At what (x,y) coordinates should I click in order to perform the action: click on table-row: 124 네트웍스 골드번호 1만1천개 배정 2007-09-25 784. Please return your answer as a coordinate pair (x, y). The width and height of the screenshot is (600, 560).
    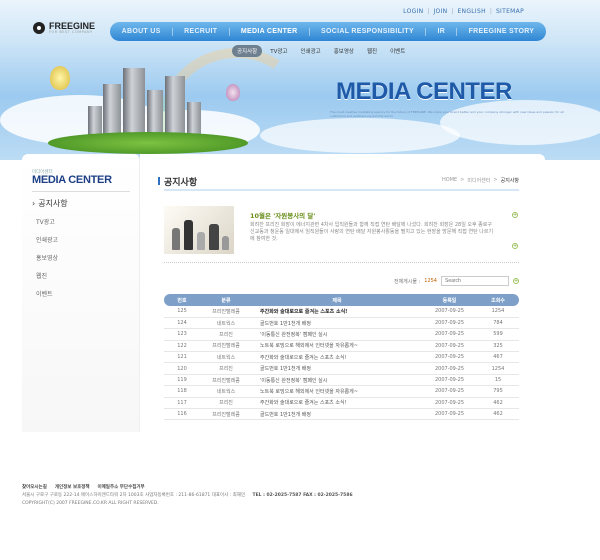
    Looking at the image, I should click on (341, 323).